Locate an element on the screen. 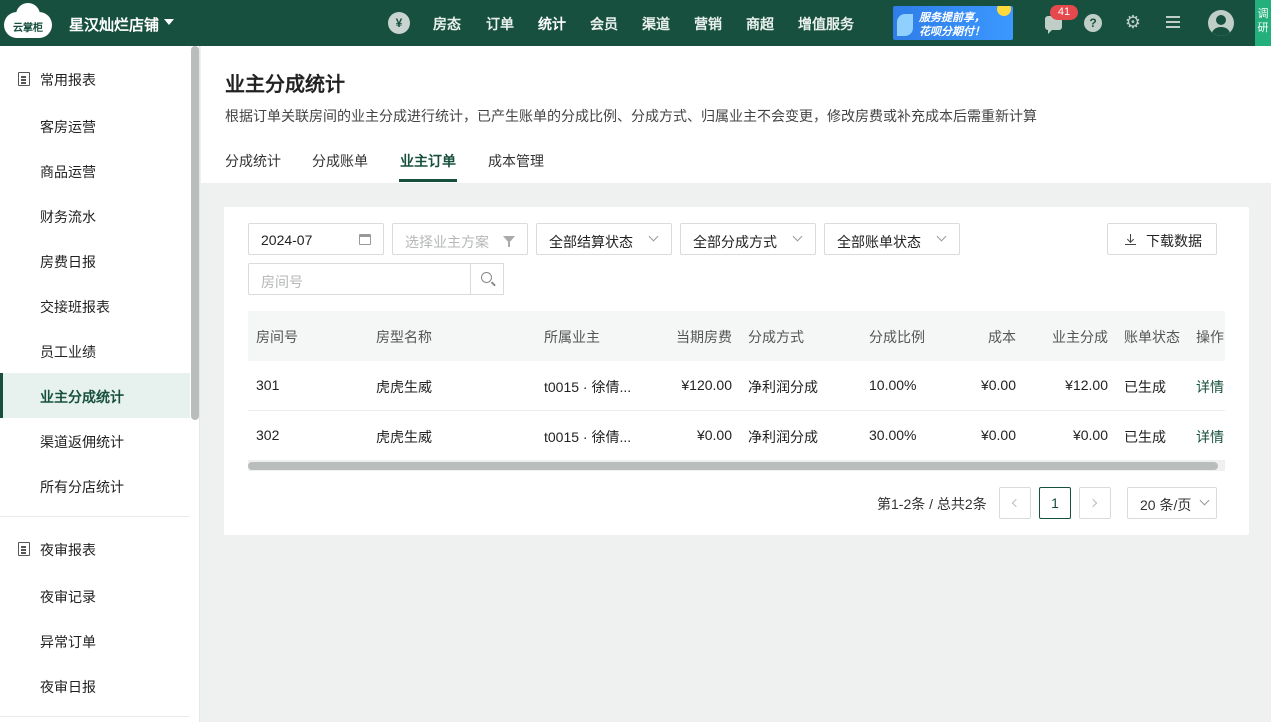 The width and height of the screenshot is (1271, 722). sidebar-group-label: 常用报表 is located at coordinates (68, 80).